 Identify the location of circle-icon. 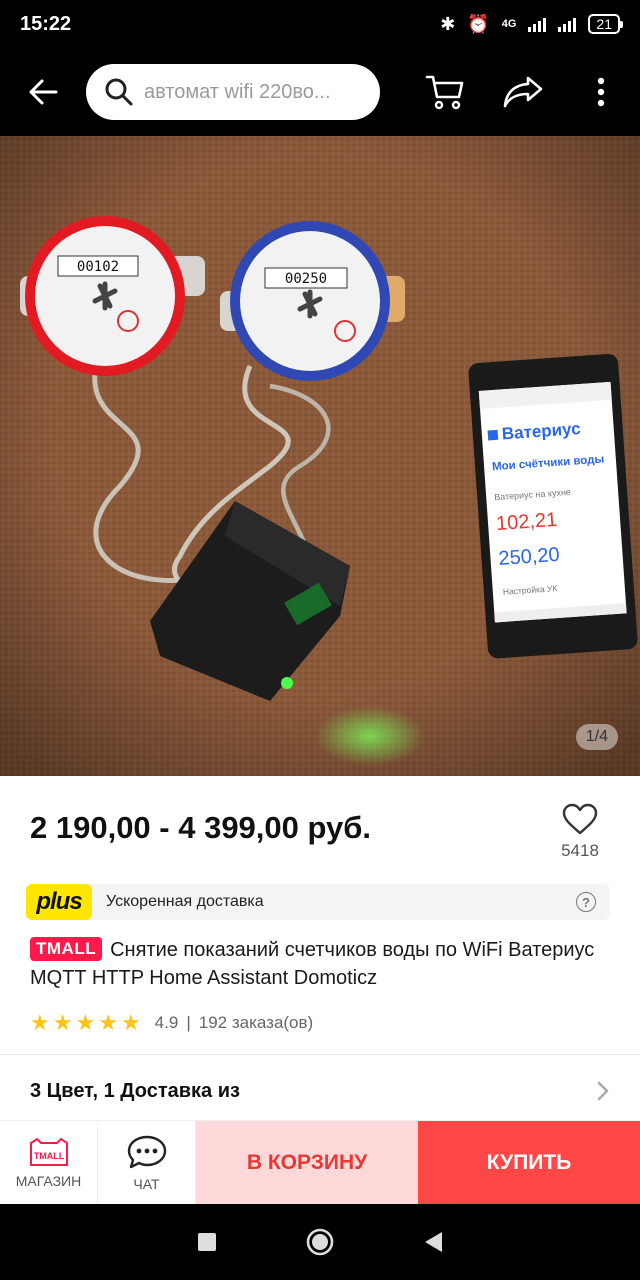
(320, 1242).